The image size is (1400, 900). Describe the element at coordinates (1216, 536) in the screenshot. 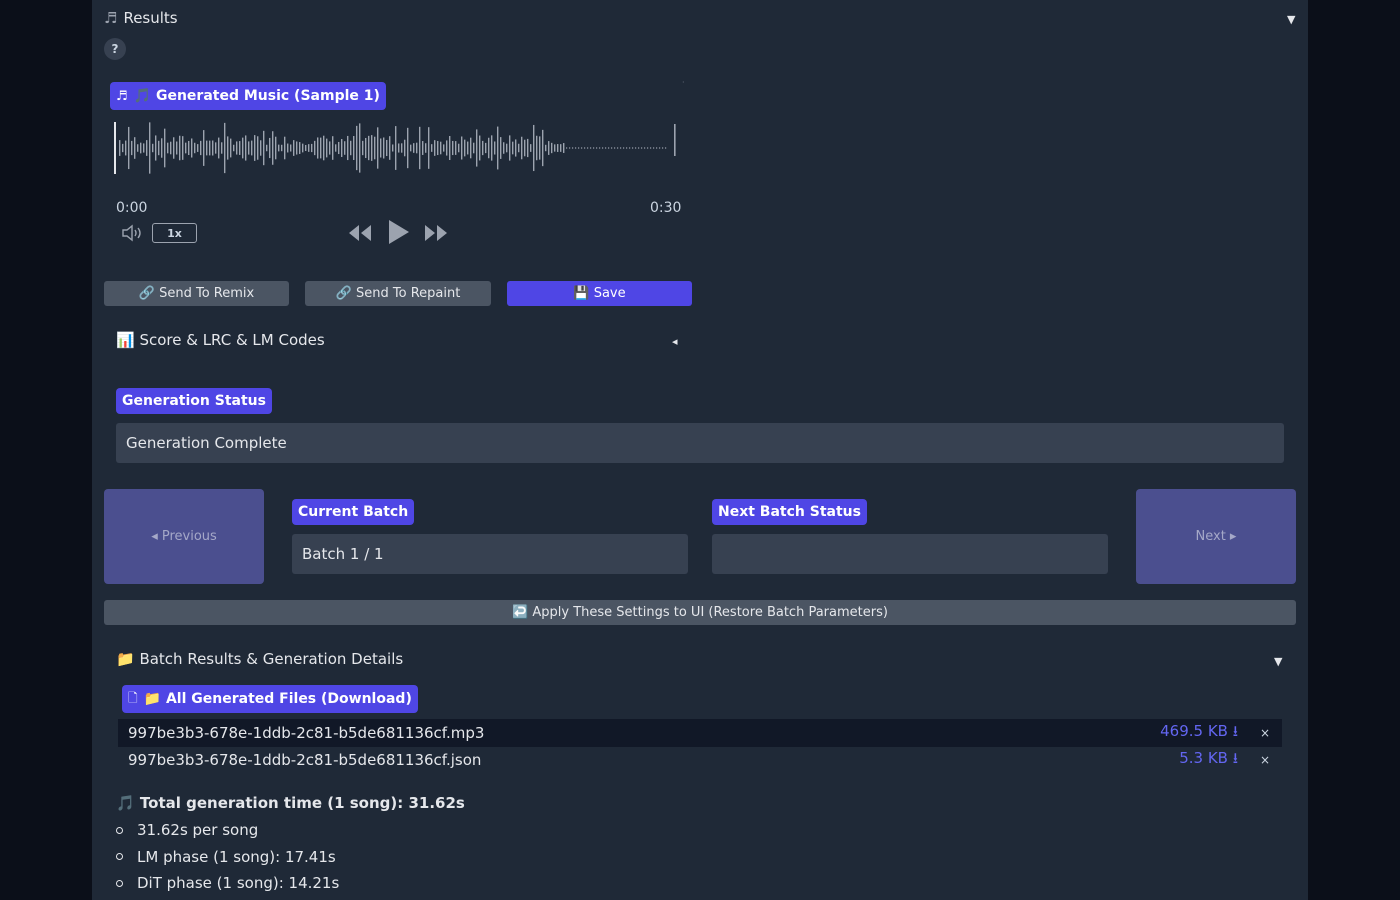

I see `next-batch-button: Next ▸` at that location.